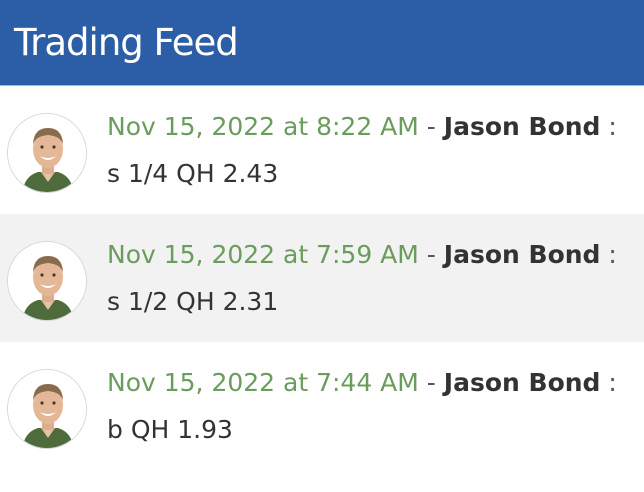 This screenshot has width=644, height=492. I want to click on entry-message: s 1/4 QH 2.43, so click(193, 173).